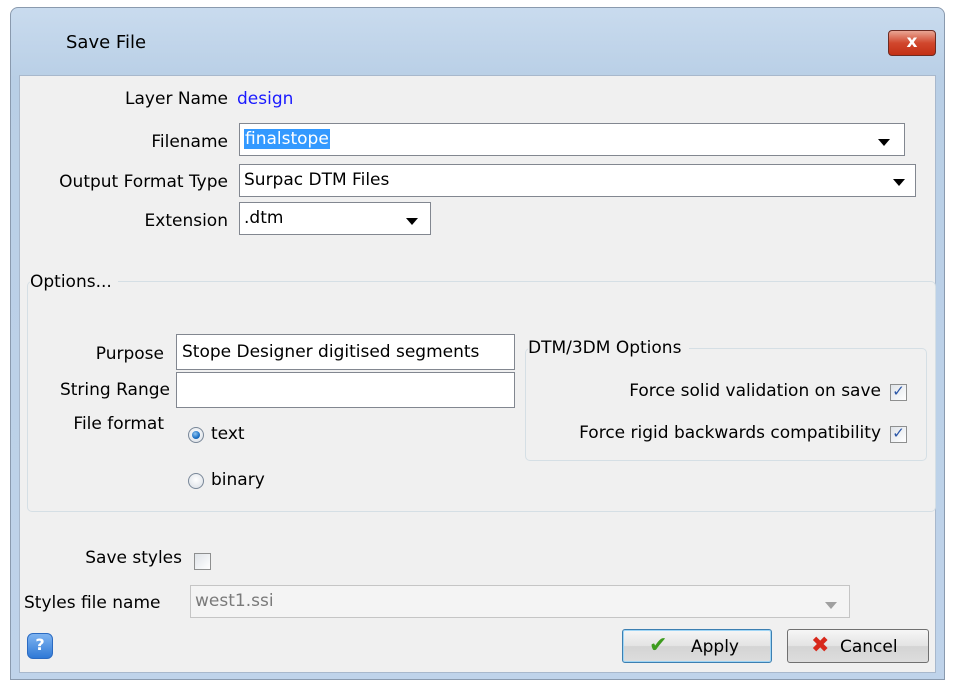 The height and width of the screenshot is (688, 957). I want to click on purpose-input: Stope Designer digitised segments, so click(345, 352).